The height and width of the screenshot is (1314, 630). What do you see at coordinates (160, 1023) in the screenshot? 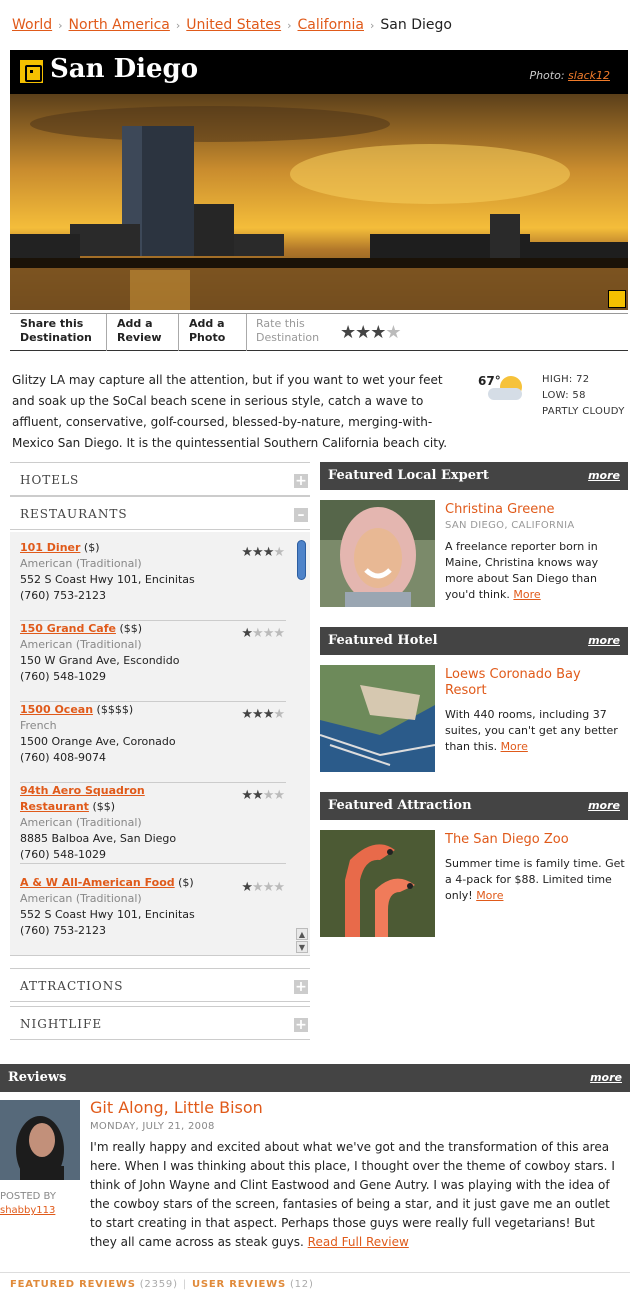
I see `category-nightlife: NIGHTLIFE +` at bounding box center [160, 1023].